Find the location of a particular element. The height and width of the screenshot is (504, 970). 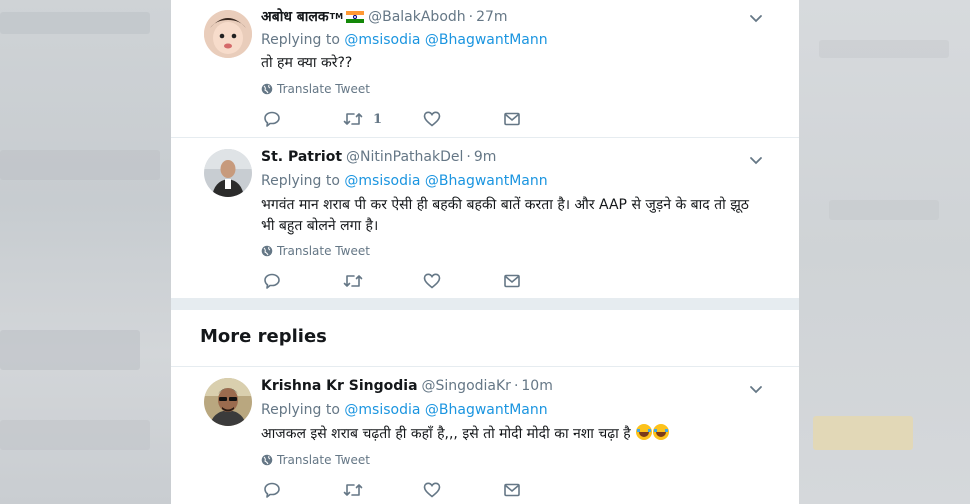

section-gap is located at coordinates (485, 304).